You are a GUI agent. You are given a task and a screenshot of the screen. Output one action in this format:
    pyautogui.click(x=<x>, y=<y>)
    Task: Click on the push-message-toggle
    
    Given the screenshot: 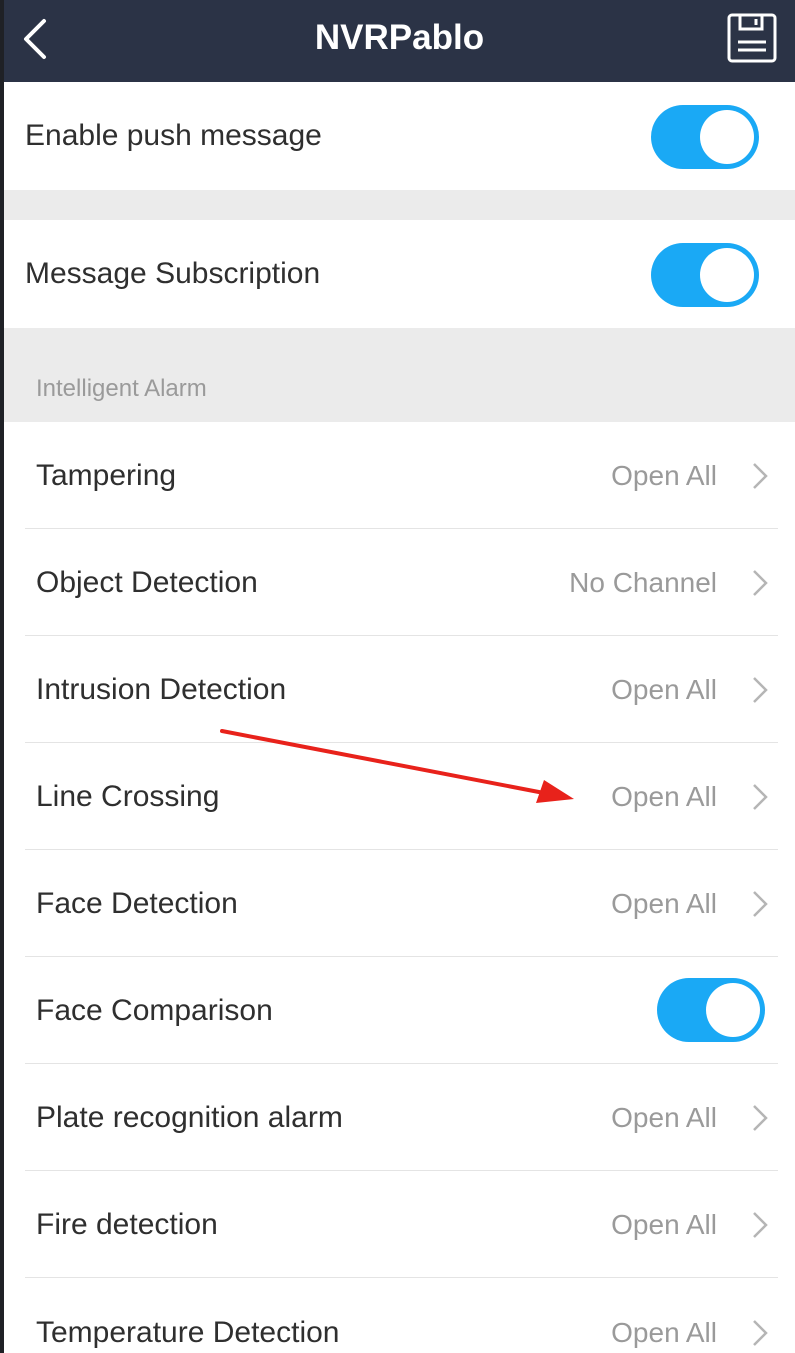 What is the action you would take?
    pyautogui.click(x=705, y=137)
    